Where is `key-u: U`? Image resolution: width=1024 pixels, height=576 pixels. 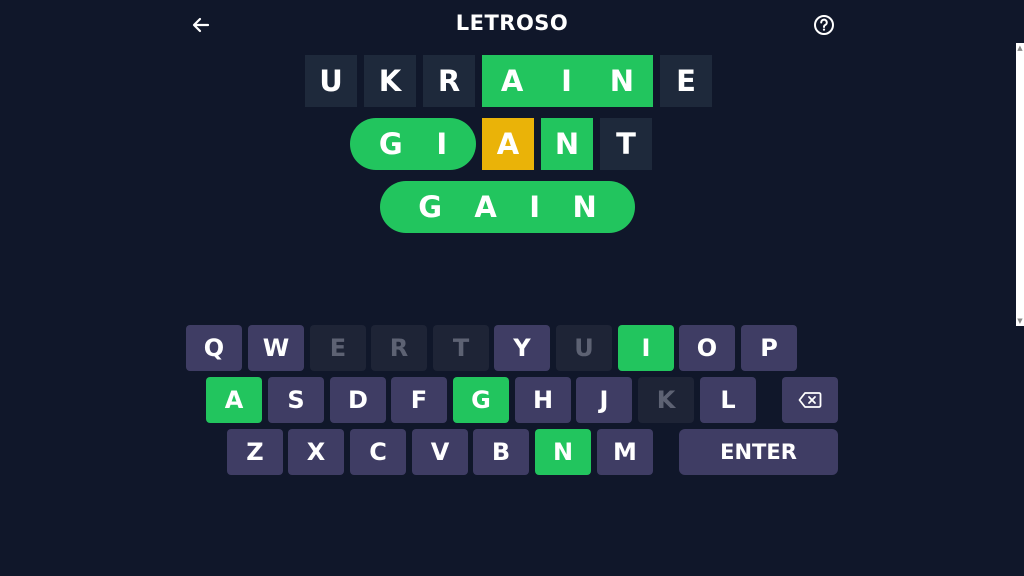
key-u: U is located at coordinates (584, 348).